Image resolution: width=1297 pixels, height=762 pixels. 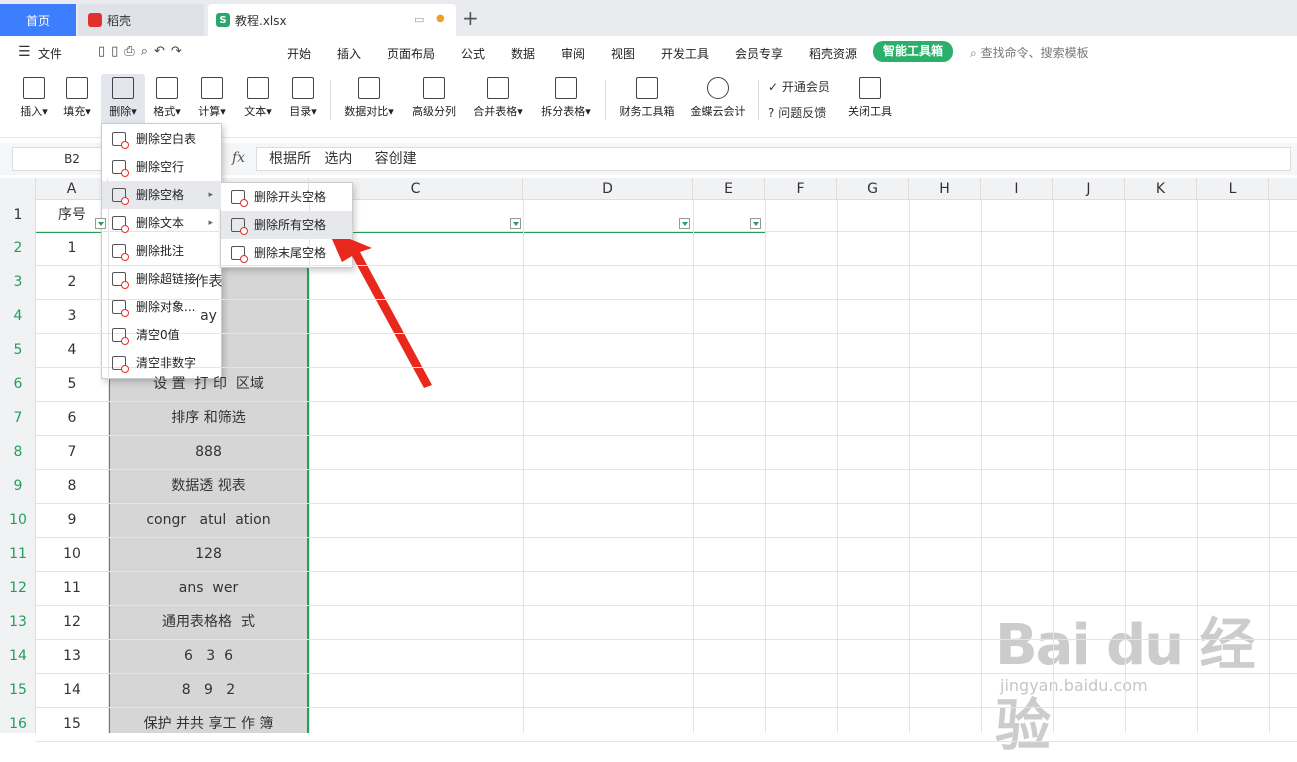 I want to click on tab-daoke: 稻壳, so click(x=141, y=20).